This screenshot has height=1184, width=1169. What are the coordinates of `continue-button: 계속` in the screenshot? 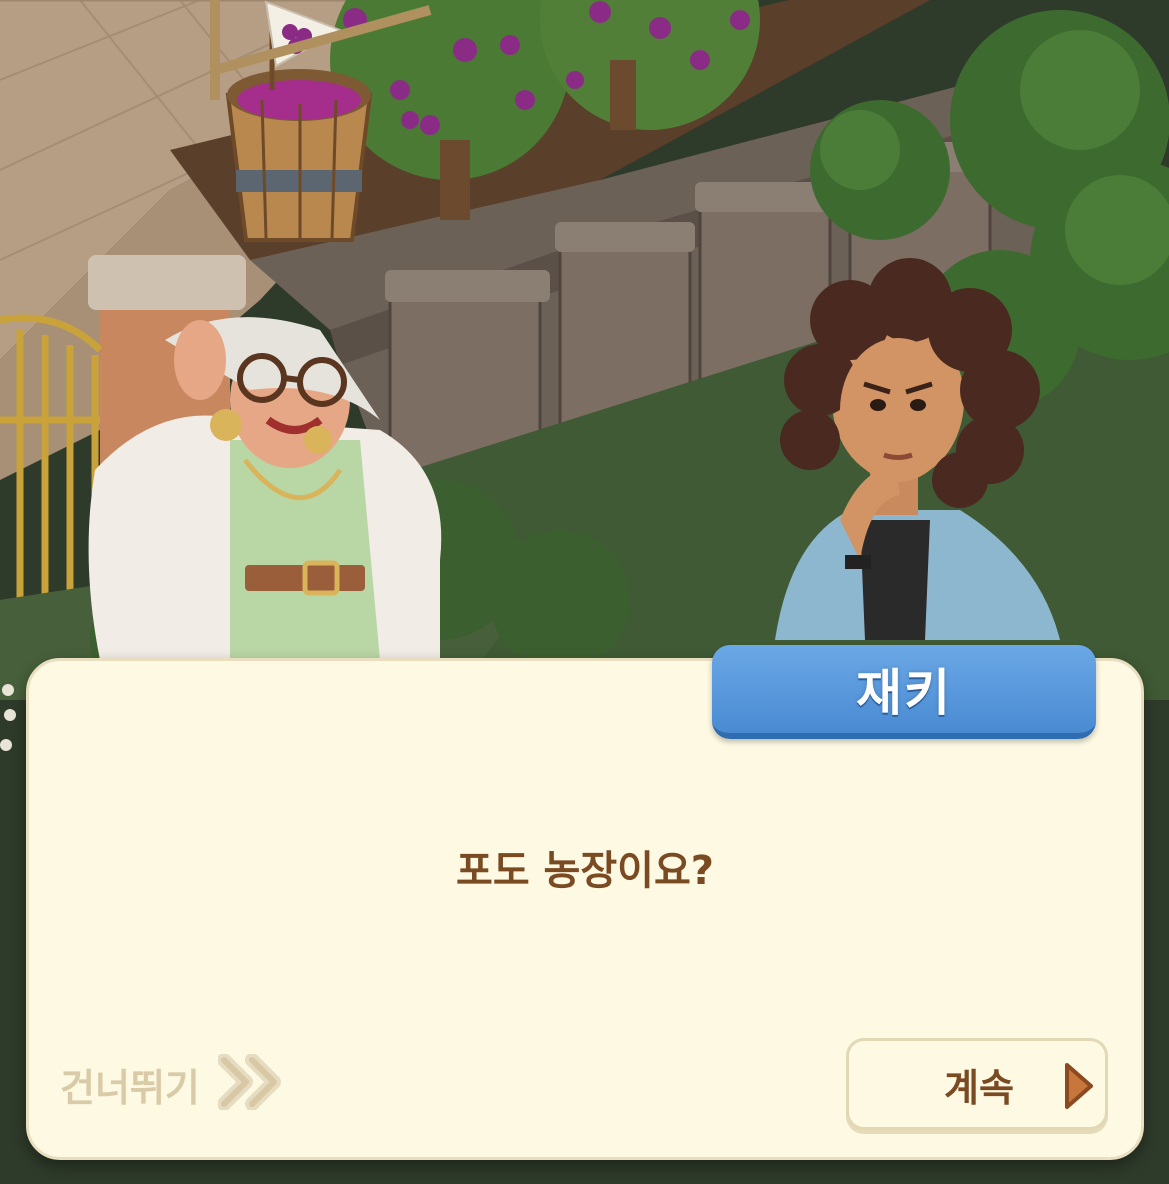 It's located at (977, 1084).